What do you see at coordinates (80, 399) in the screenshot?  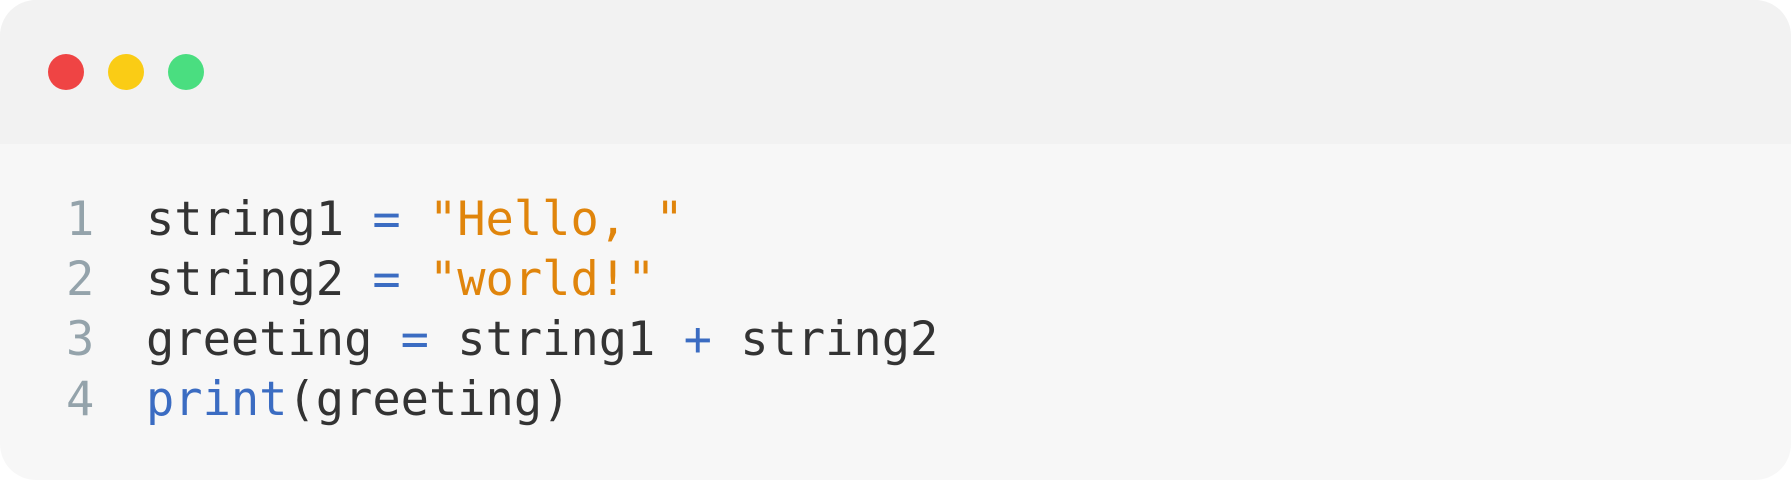 I see `line-number: 4` at bounding box center [80, 399].